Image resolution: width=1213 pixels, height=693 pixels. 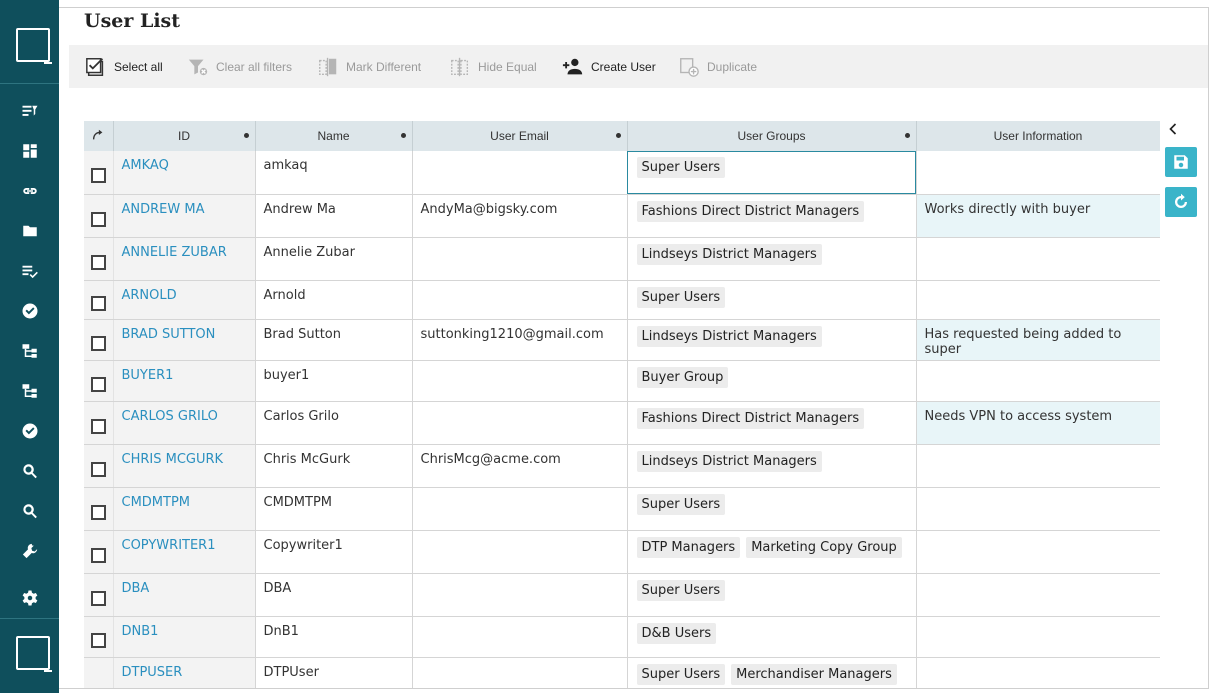 I want to click on create-user-button: Create User, so click(x=608, y=67).